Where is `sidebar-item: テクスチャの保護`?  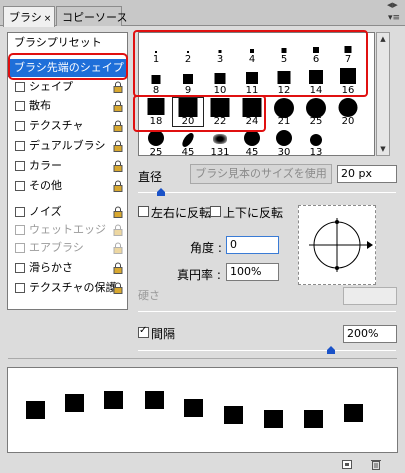 sidebar-item: テクスチャの保護 is located at coordinates (67, 288).